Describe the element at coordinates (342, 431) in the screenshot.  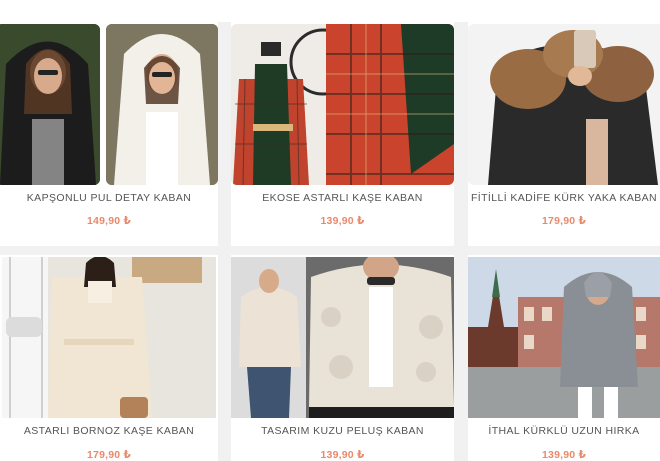
I see `product-name: TASARIM KUZU PELUŞ KABAN` at that location.